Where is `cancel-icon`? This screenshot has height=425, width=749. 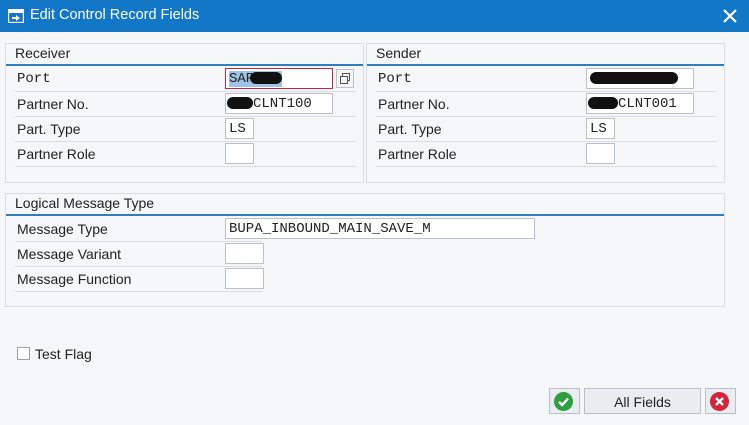 cancel-icon is located at coordinates (719, 401).